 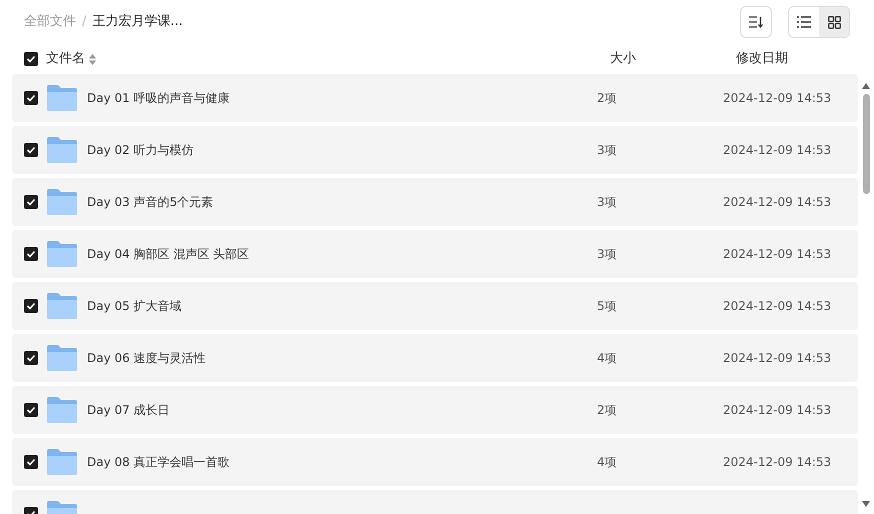 I want to click on item-count: 5项, so click(x=607, y=306).